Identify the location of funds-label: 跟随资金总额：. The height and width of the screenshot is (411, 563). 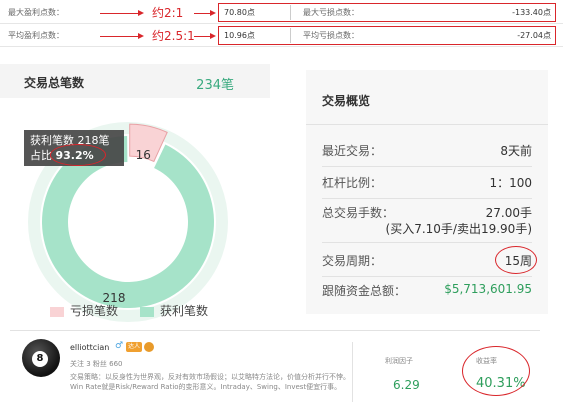
(364, 291).